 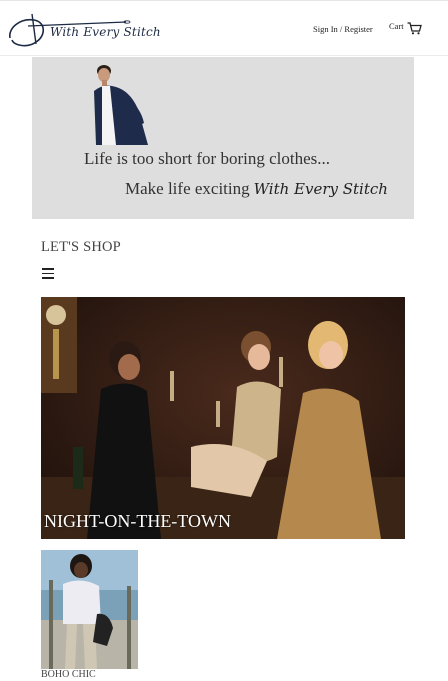 I want to click on cart-label: Cart, so click(x=396, y=26).